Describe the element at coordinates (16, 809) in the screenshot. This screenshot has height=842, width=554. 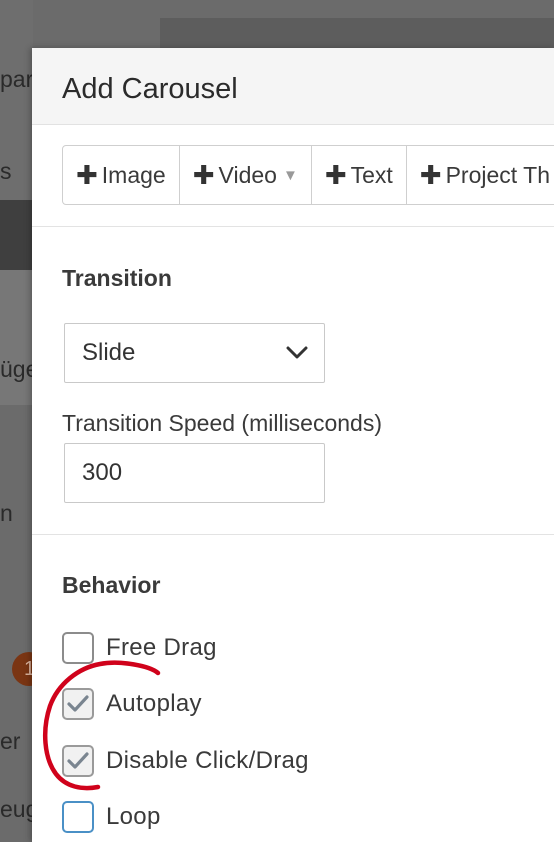
I see `background-text: eug` at that location.